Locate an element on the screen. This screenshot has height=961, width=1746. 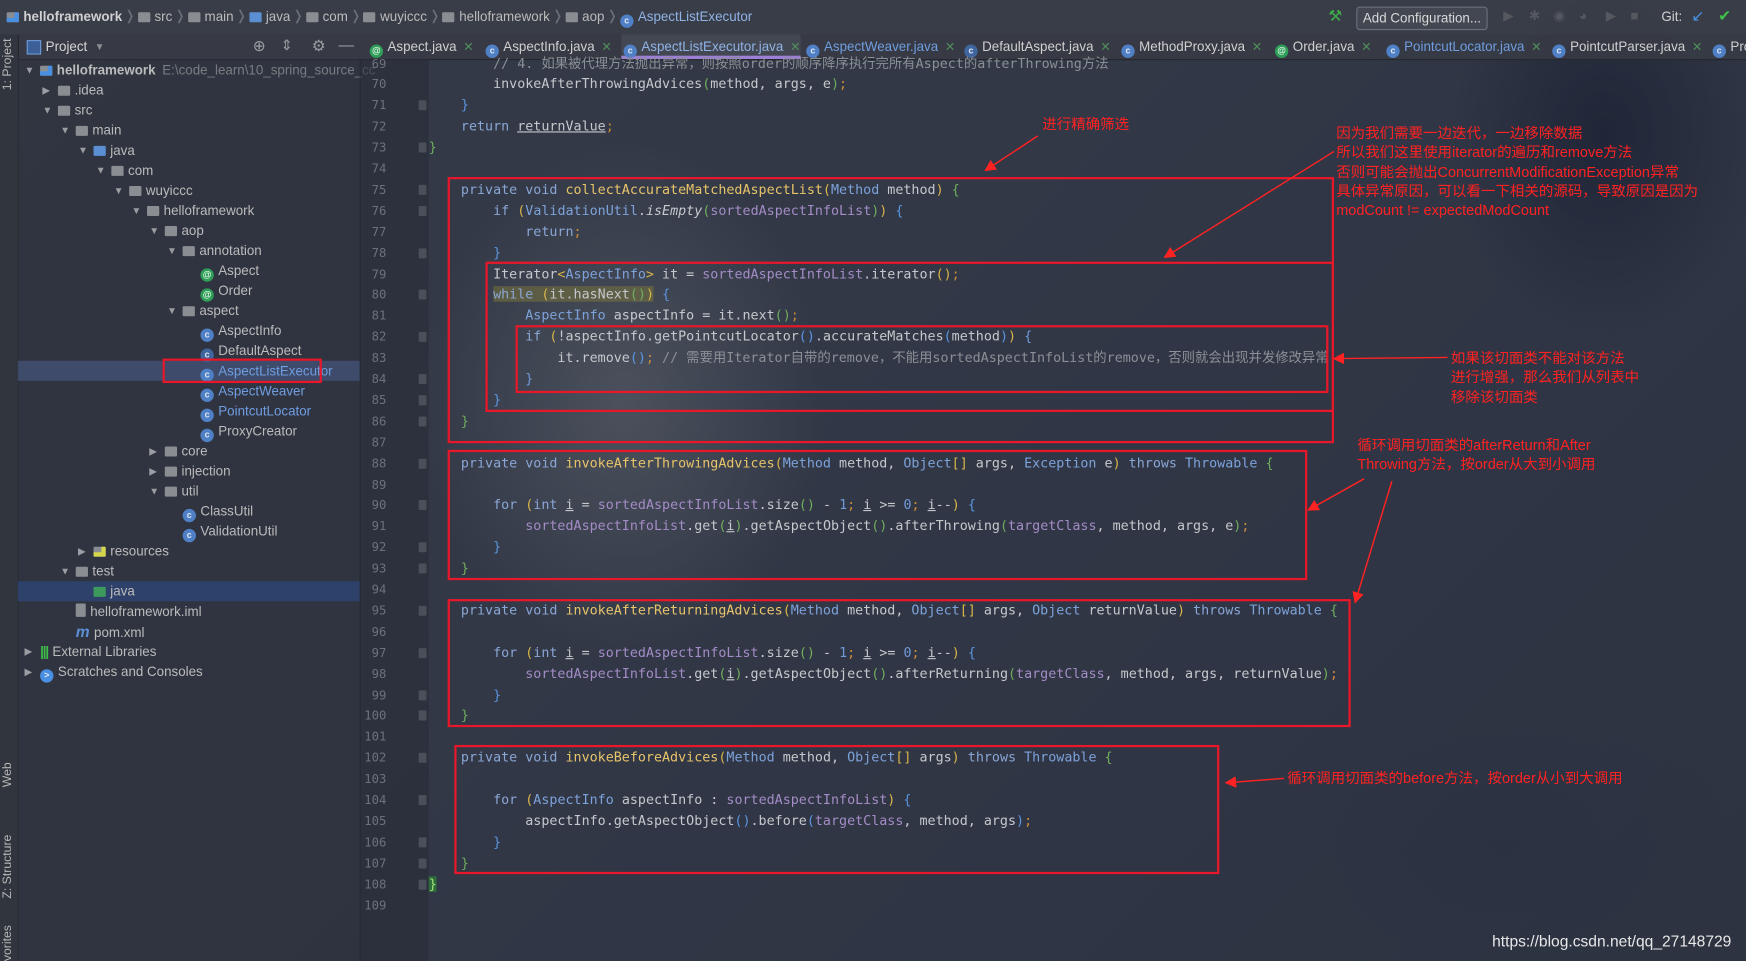
arrow-precise-filter is located at coordinates (1011, 153).